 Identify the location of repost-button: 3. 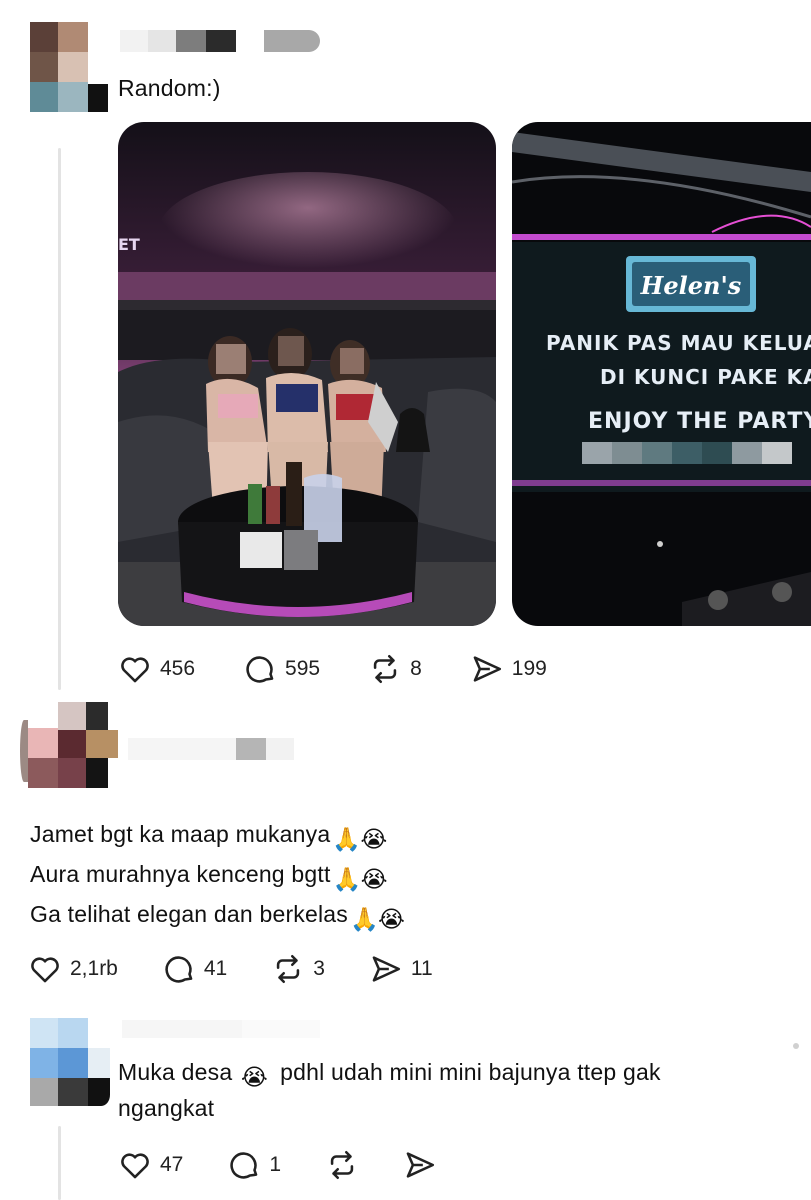
(298, 969).